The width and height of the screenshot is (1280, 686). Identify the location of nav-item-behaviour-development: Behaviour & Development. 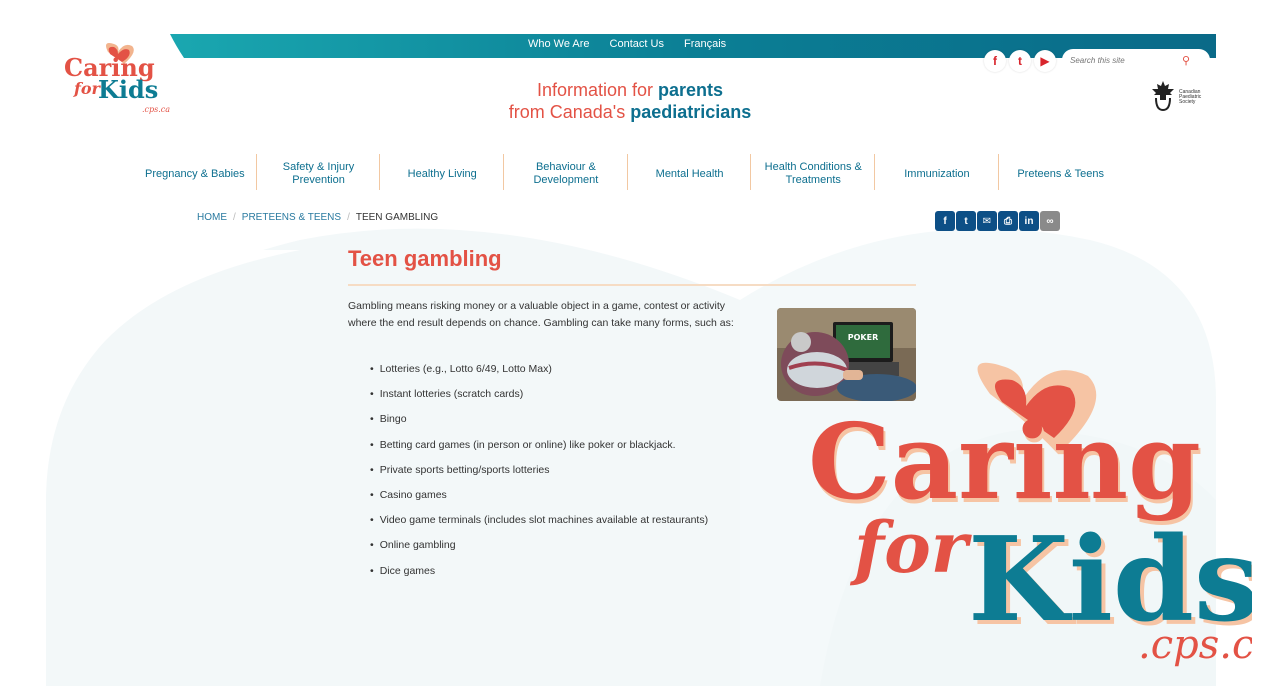
(566, 174).